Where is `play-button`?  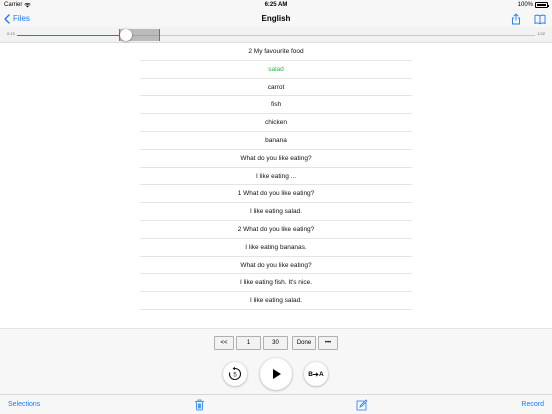 play-button is located at coordinates (276, 374).